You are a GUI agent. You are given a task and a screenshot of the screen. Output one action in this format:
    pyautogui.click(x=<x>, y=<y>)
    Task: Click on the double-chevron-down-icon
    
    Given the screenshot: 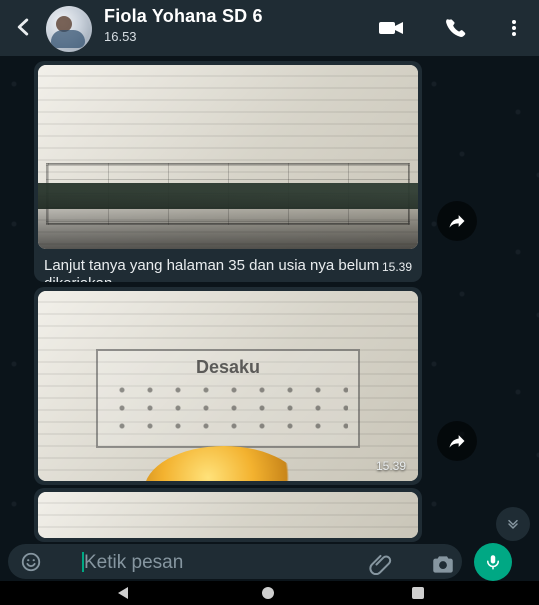 What is the action you would take?
    pyautogui.click(x=513, y=524)
    